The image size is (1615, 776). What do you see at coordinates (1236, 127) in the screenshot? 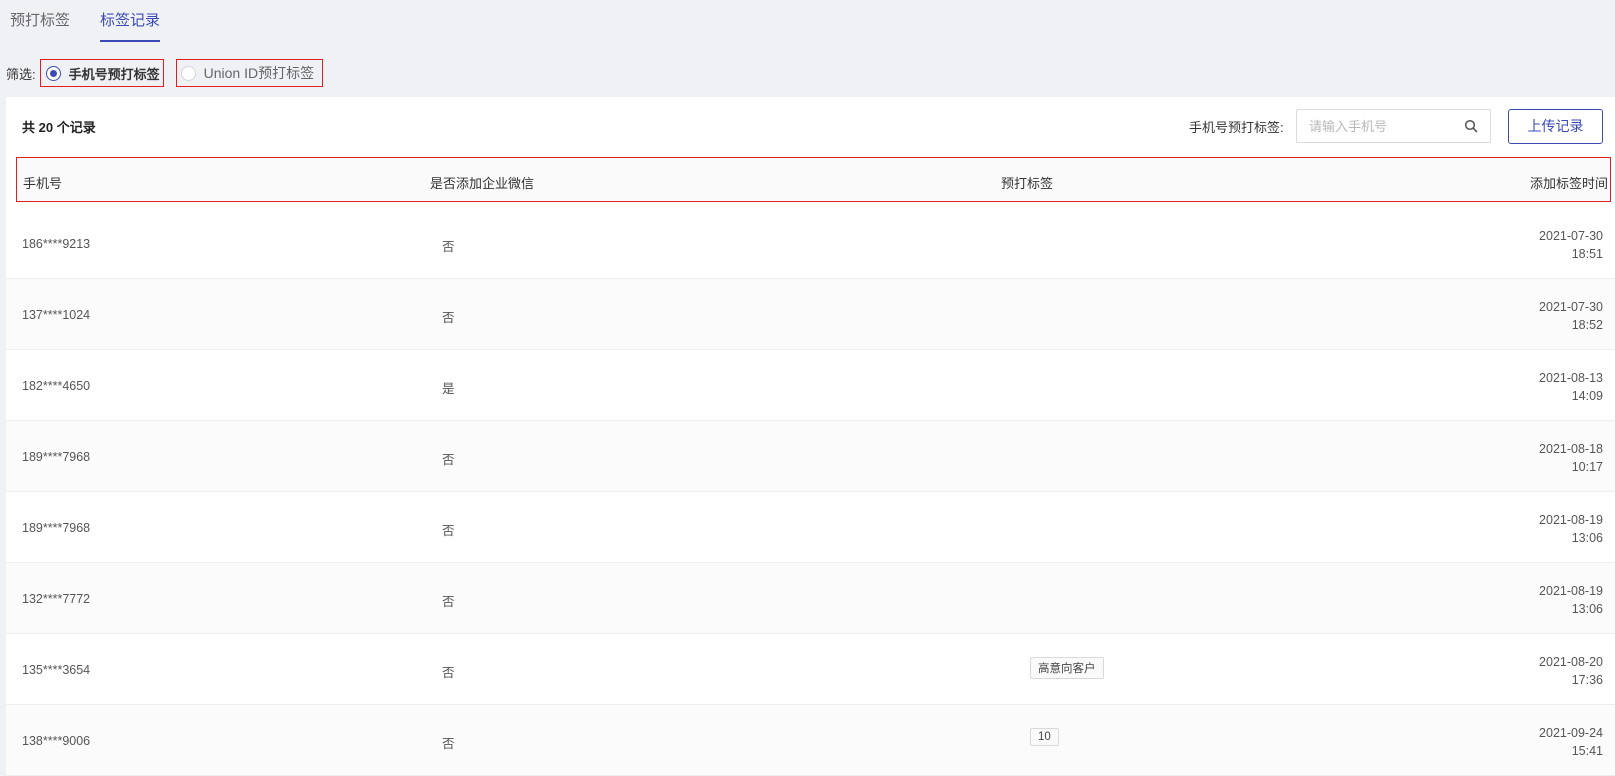
I see `search-label: 手机号预打标签:` at bounding box center [1236, 127].